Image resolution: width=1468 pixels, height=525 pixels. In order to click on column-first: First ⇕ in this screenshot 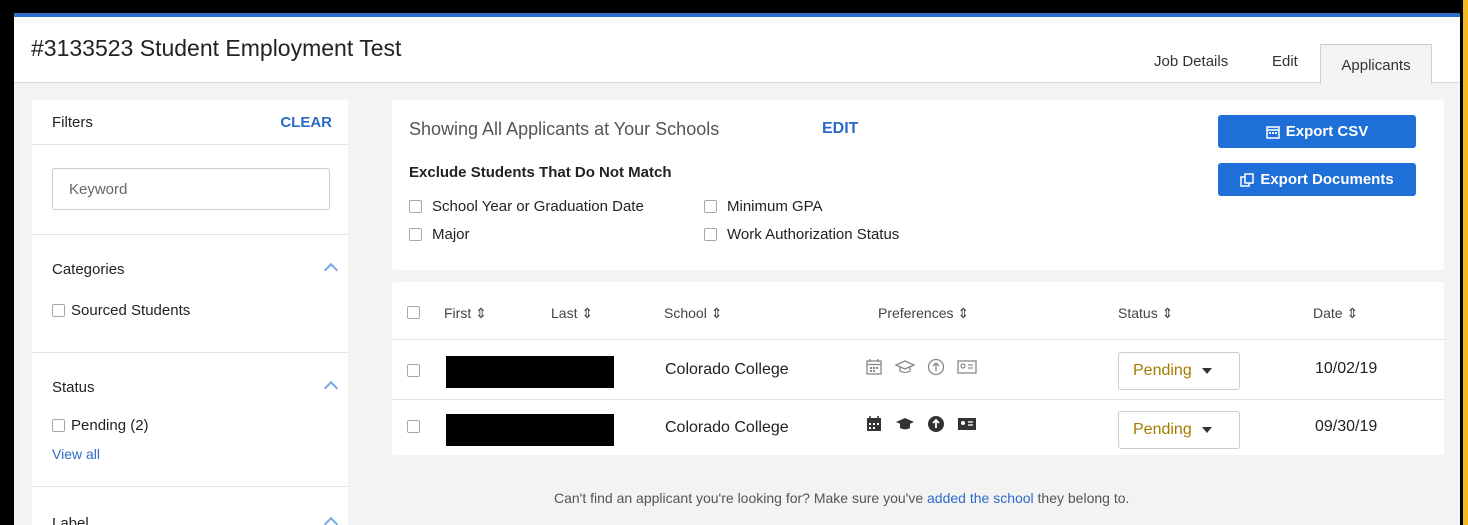, I will do `click(465, 313)`.